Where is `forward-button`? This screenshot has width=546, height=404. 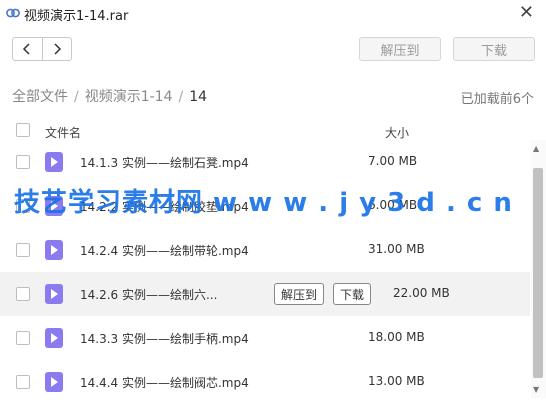 forward-button is located at coordinates (57, 49).